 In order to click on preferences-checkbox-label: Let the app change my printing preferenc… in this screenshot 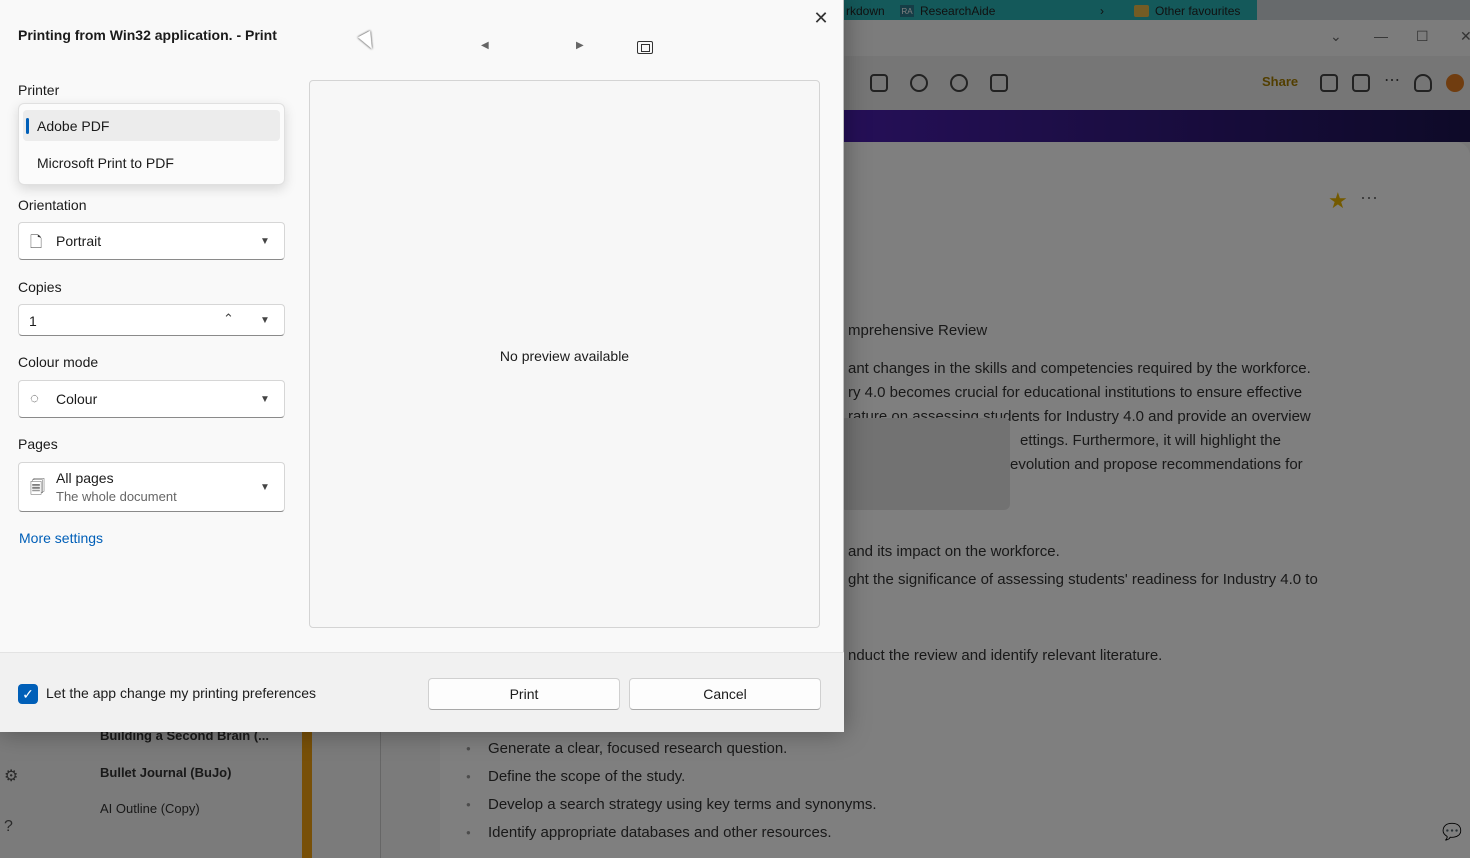, I will do `click(181, 693)`.